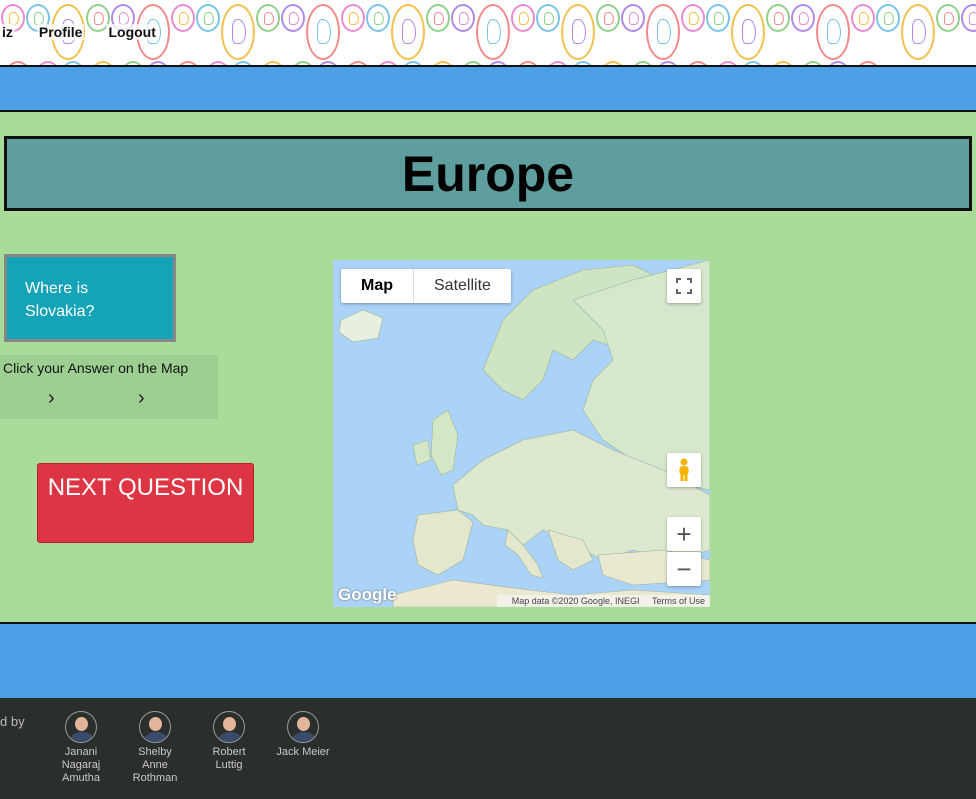 The image size is (976, 799). Describe the element at coordinates (684, 470) in the screenshot. I see `pegman-icon` at that location.